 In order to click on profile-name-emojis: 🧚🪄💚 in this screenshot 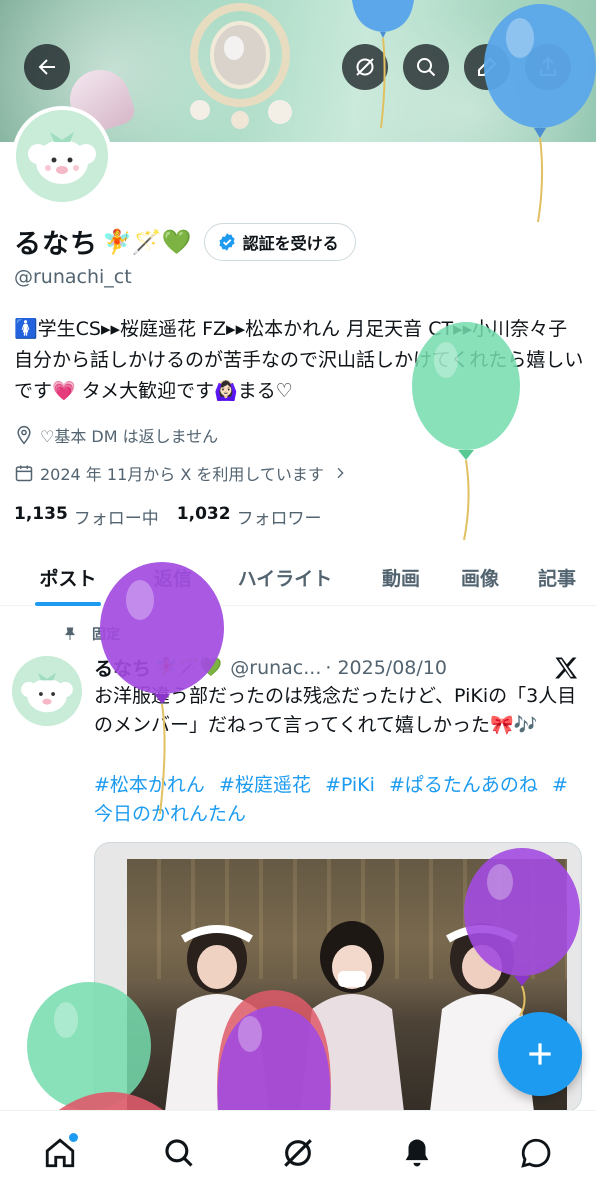, I will do `click(147, 241)`.